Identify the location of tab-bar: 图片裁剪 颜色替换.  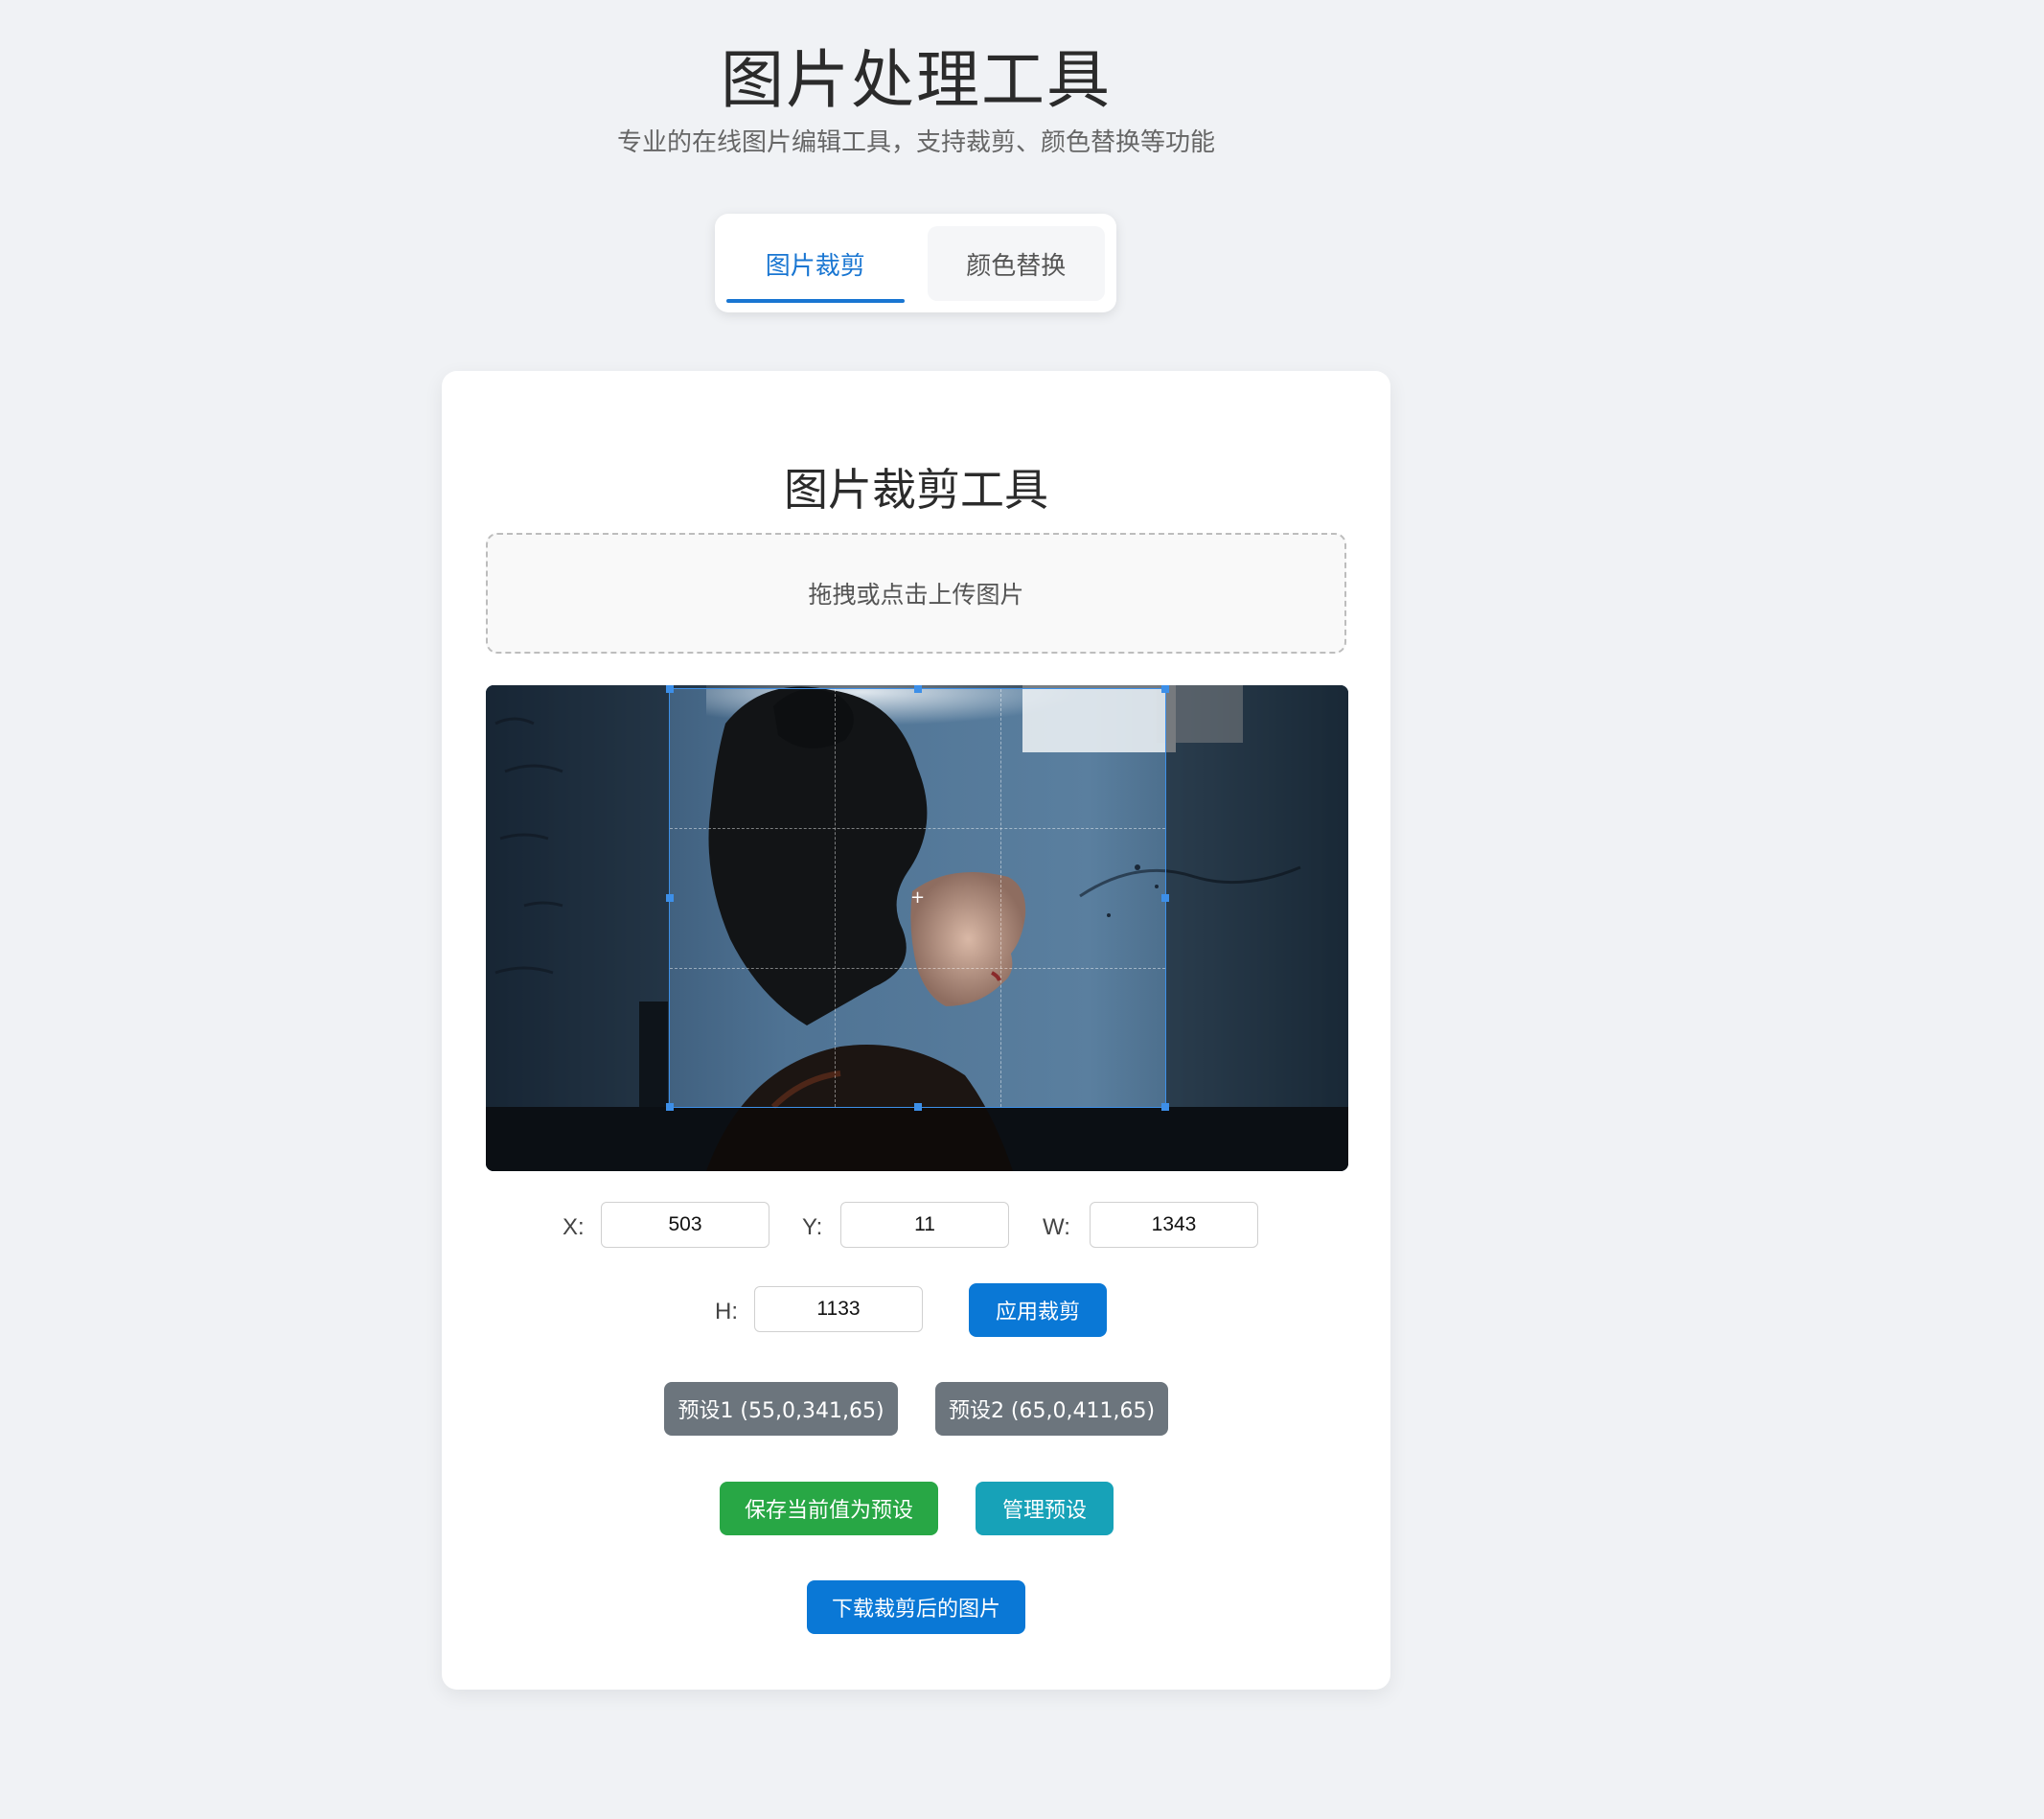
(915, 263).